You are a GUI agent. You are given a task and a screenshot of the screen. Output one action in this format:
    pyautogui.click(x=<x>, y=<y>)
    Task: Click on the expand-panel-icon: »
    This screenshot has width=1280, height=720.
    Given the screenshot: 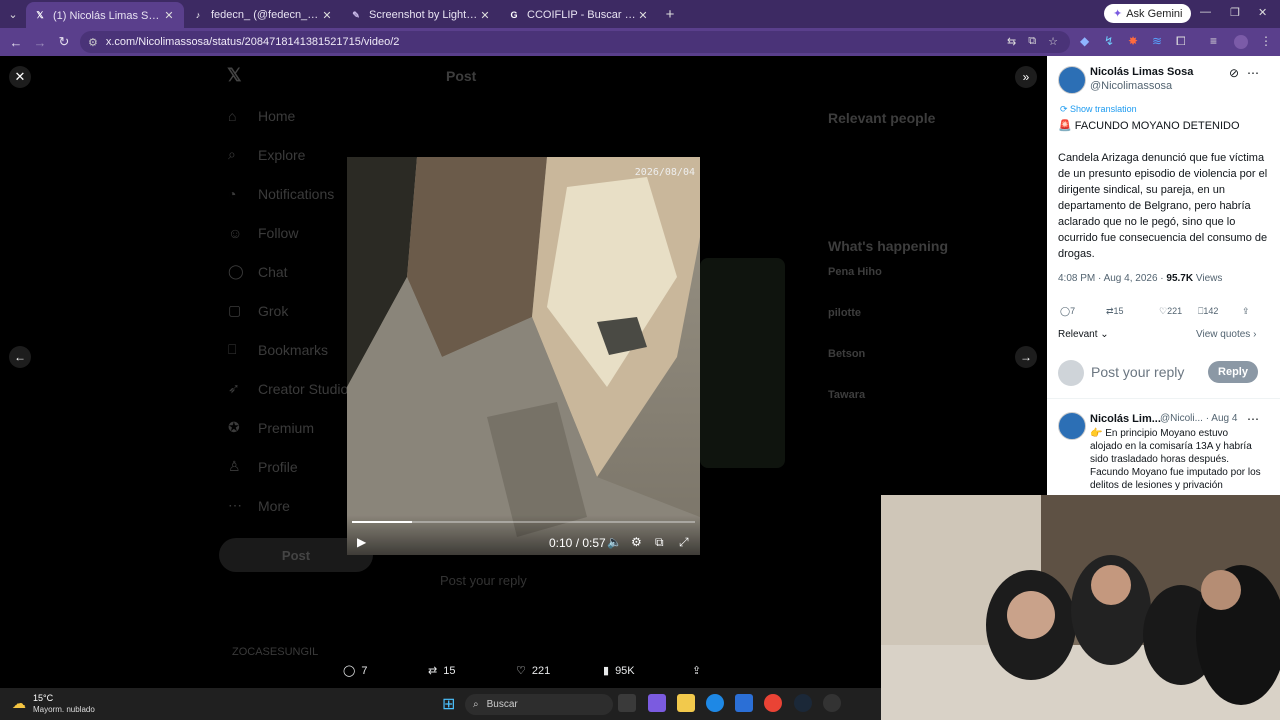 What is the action you would take?
    pyautogui.click(x=1026, y=77)
    